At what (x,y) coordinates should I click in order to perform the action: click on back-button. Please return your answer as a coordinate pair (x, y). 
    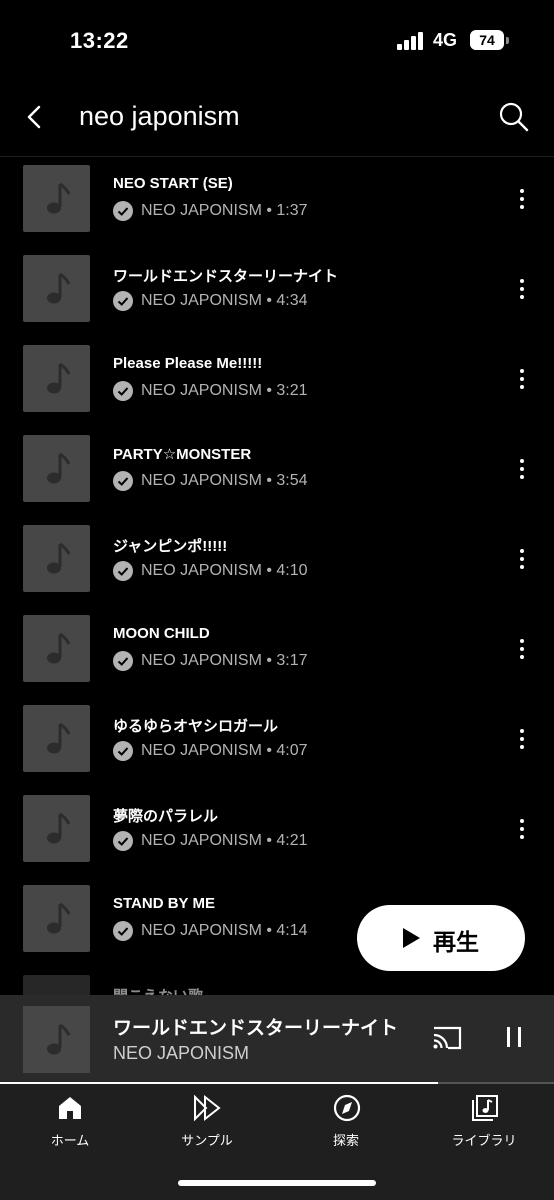
    Looking at the image, I should click on (35, 117).